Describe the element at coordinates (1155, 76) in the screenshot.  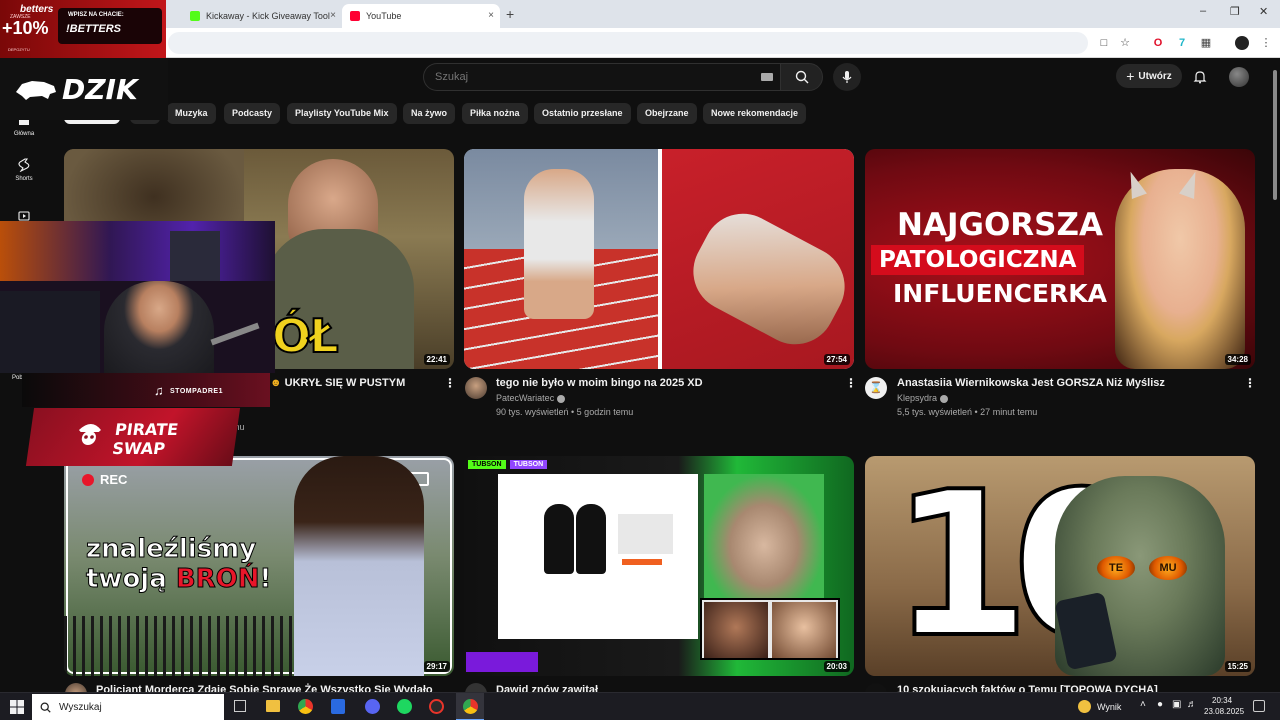
I see `create-label: Utwórz` at that location.